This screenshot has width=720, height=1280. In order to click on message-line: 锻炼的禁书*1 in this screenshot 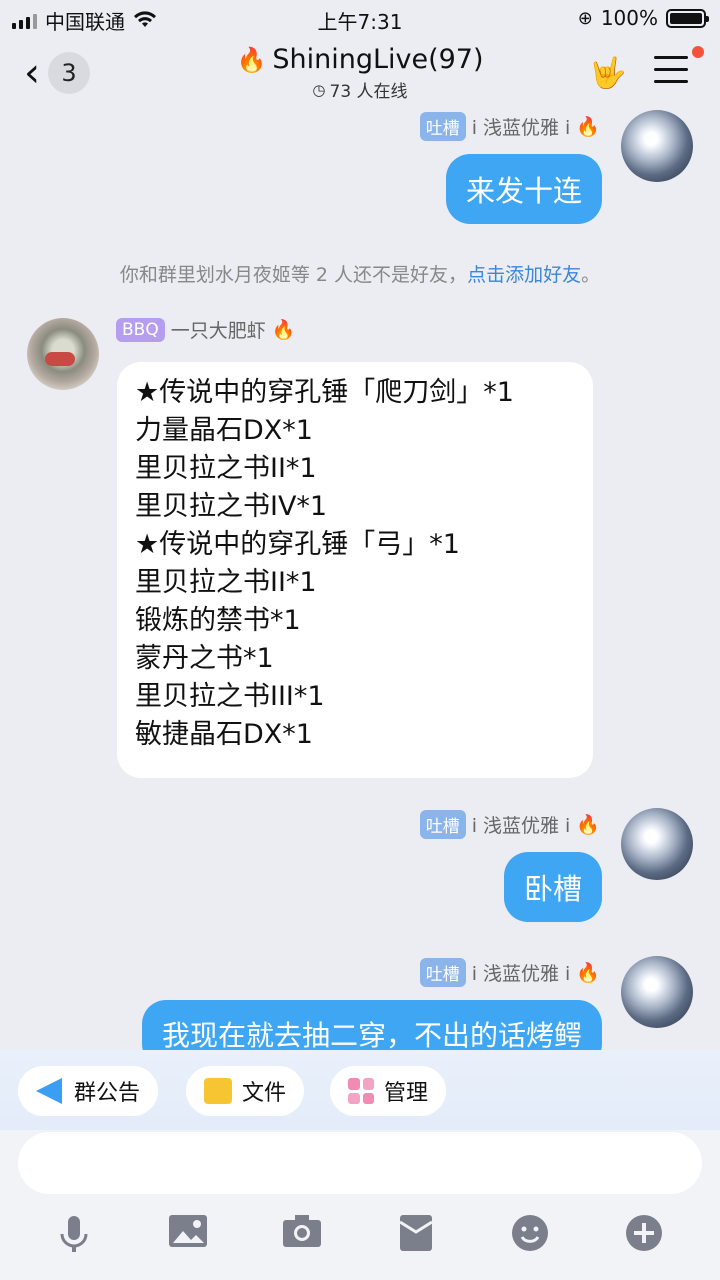, I will do `click(218, 620)`.